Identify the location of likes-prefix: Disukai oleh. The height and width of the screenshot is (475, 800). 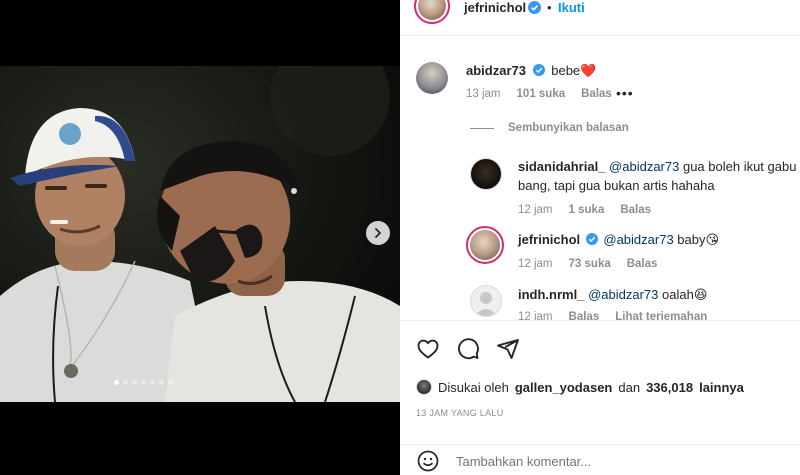
(473, 387).